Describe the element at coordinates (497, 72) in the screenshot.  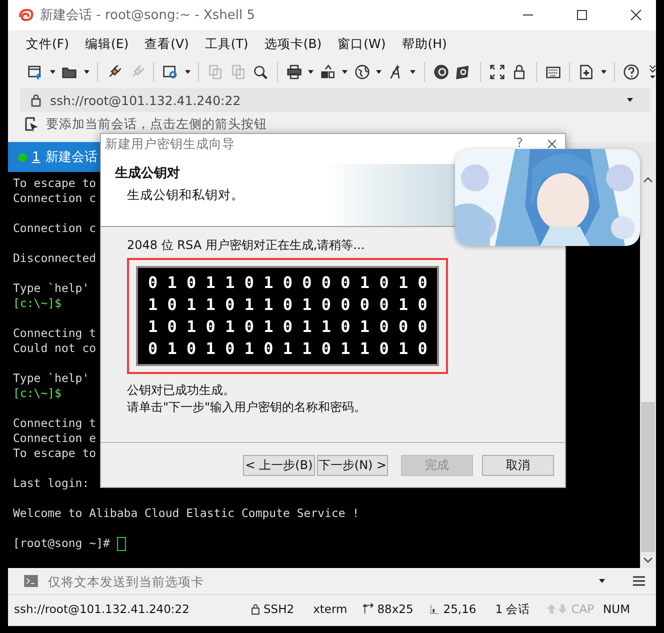
I see `fullscreen-icon` at that location.